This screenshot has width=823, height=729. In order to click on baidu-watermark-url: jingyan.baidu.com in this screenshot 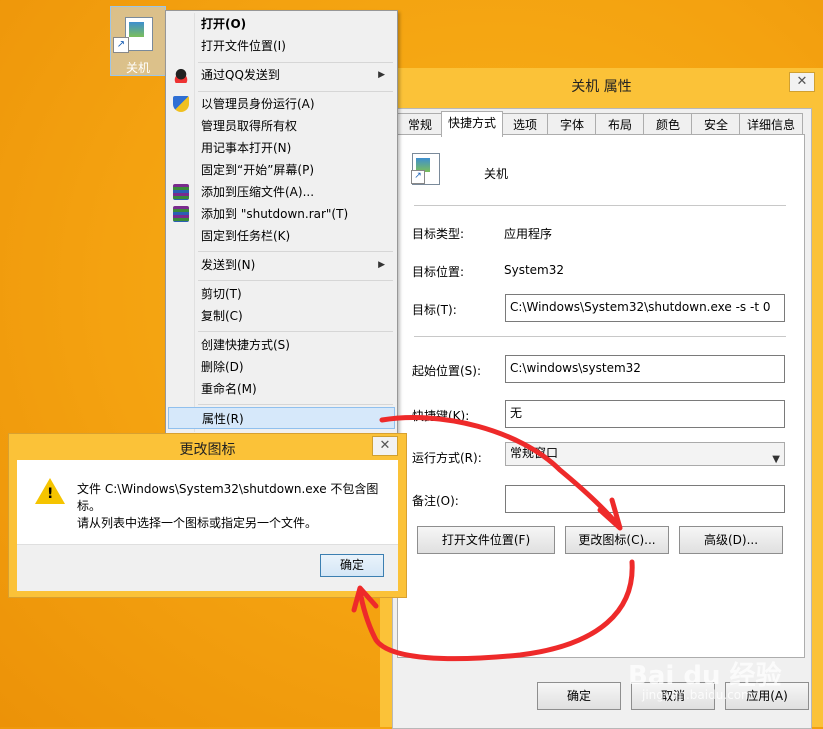, I will do `click(697, 695)`.